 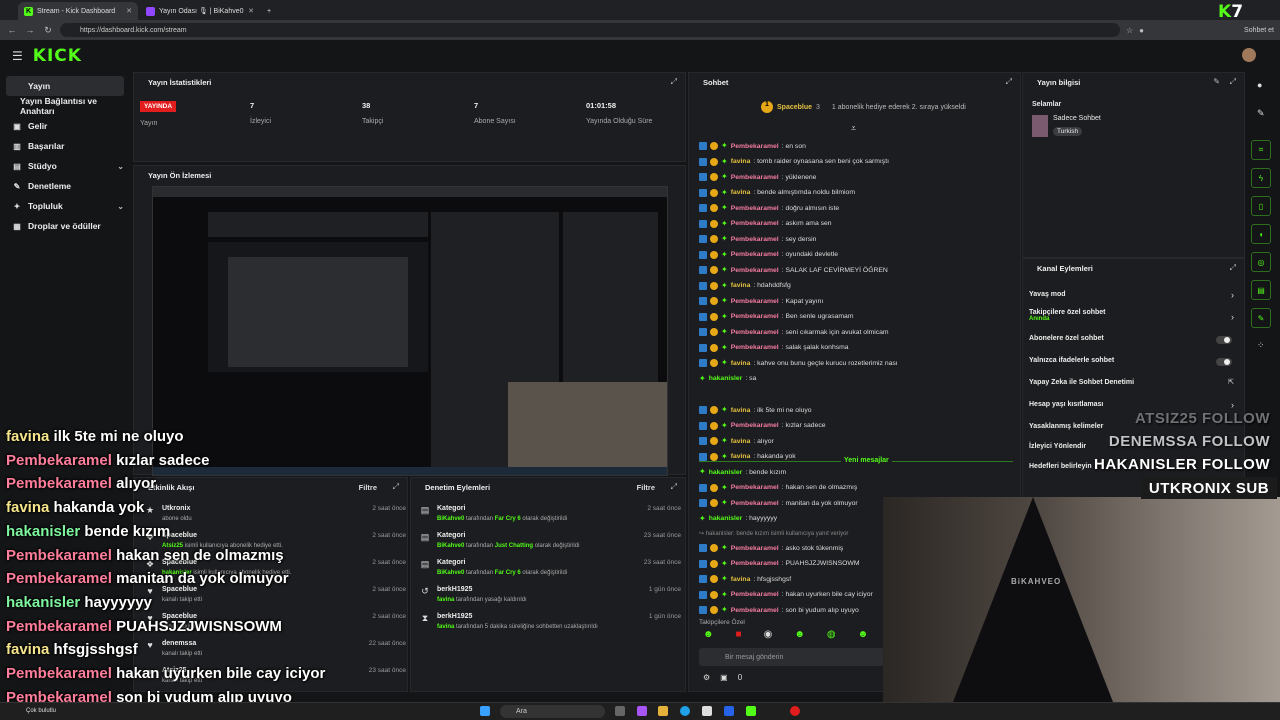 What do you see at coordinates (1231, 382) in the screenshot?
I see `external-link-icon: ⇱` at bounding box center [1231, 382].